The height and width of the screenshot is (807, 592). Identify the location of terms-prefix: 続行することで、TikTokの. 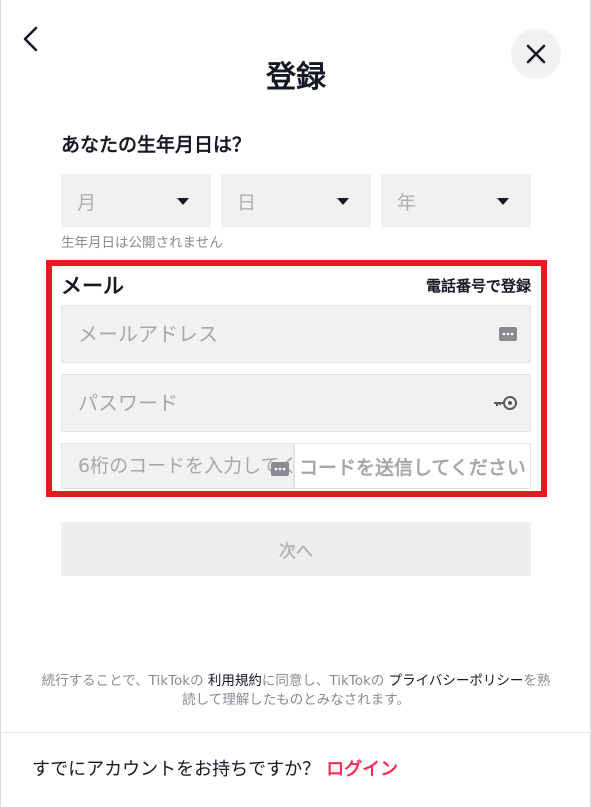
(124, 681).